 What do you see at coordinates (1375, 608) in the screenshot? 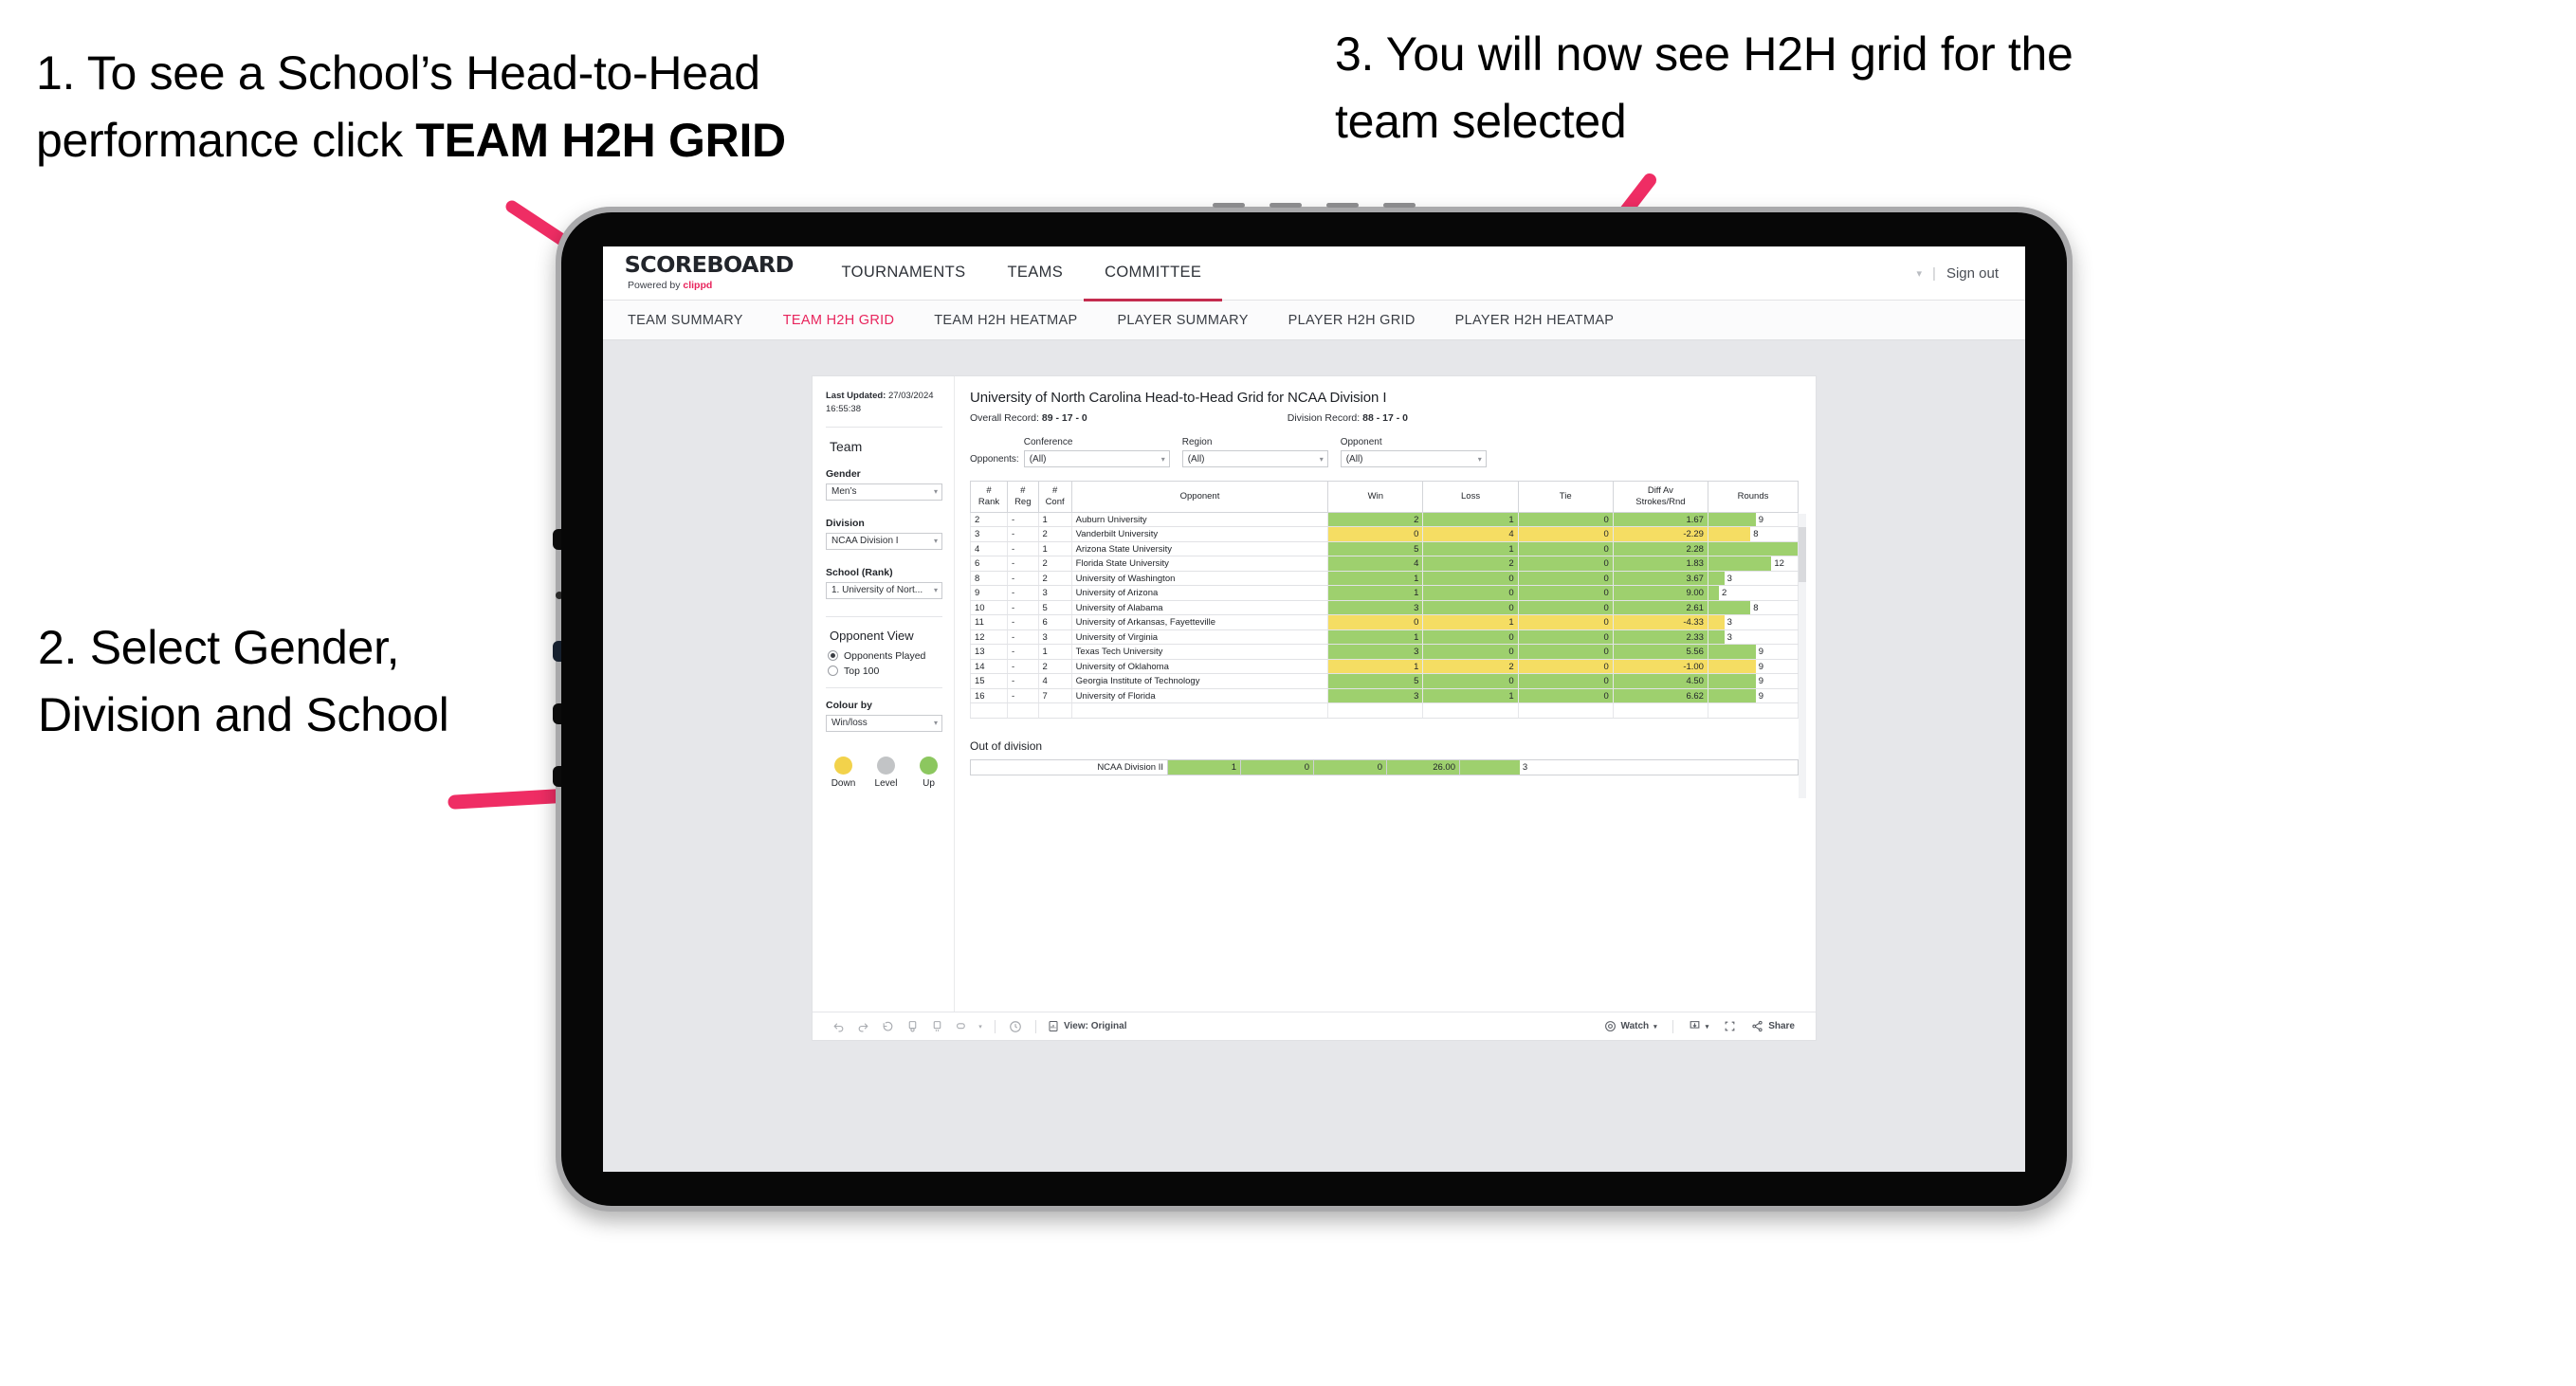
I see `cell-win: 3` at bounding box center [1375, 608].